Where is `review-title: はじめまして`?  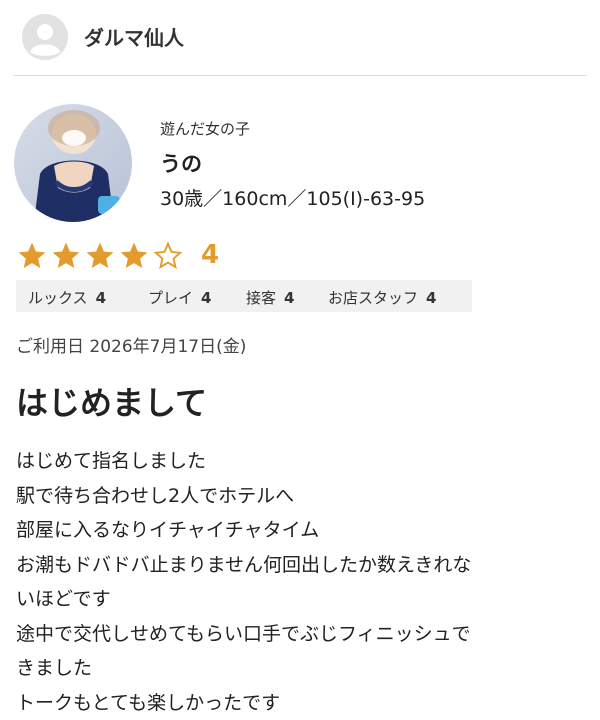
review-title: はじめまして is located at coordinates (111, 401).